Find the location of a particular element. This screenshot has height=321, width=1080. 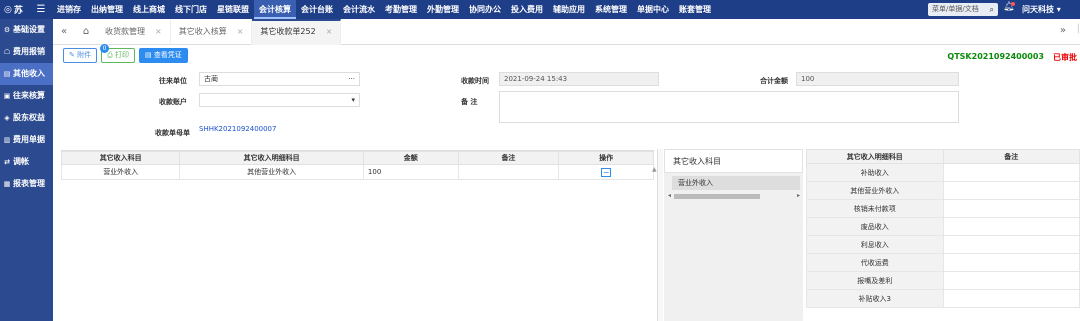

topnav-item: 进销存 is located at coordinates (69, 9).